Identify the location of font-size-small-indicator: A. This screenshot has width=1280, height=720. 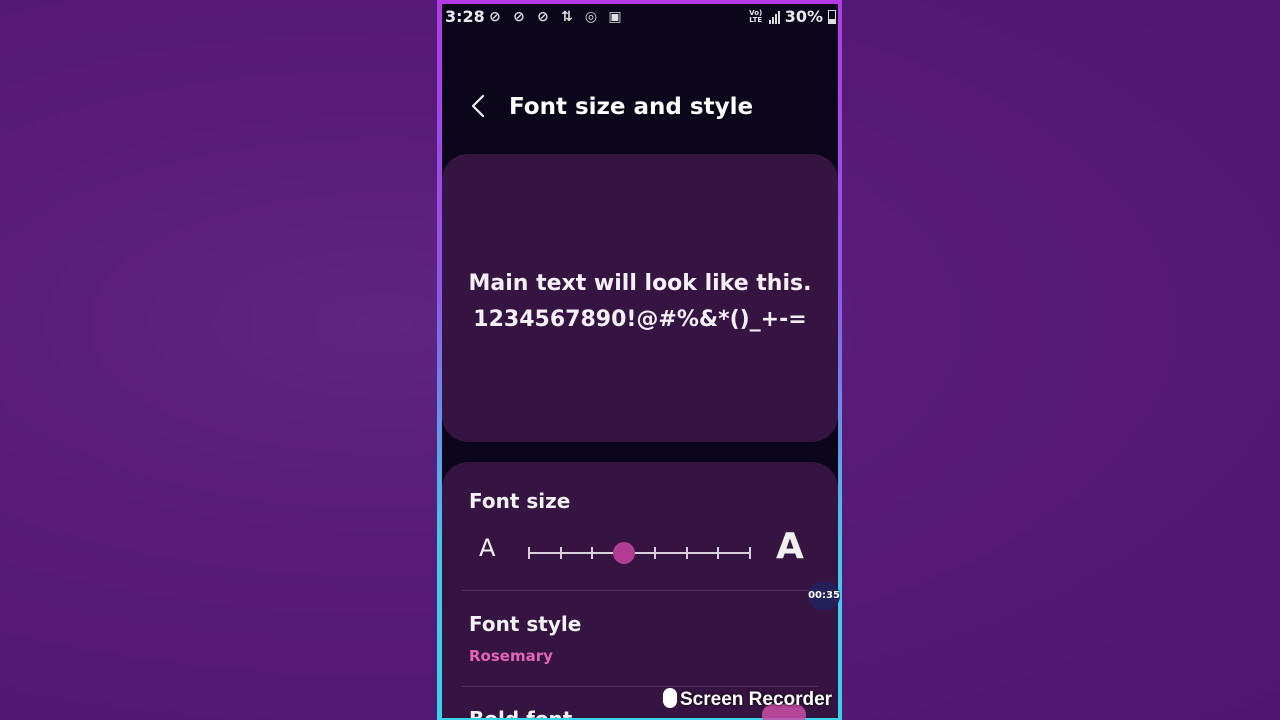
(487, 548).